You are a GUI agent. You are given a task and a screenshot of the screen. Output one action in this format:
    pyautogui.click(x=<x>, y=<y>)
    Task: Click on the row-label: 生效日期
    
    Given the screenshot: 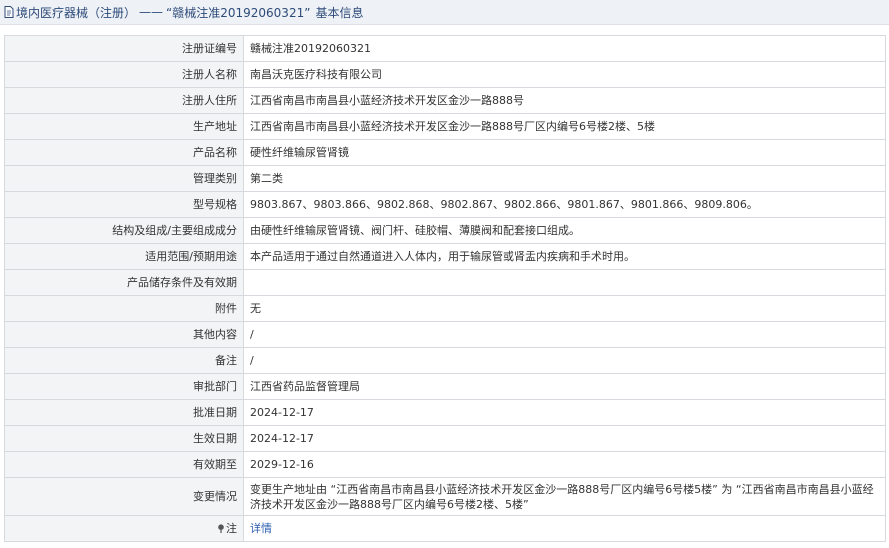 What is the action you would take?
    pyautogui.click(x=124, y=438)
    